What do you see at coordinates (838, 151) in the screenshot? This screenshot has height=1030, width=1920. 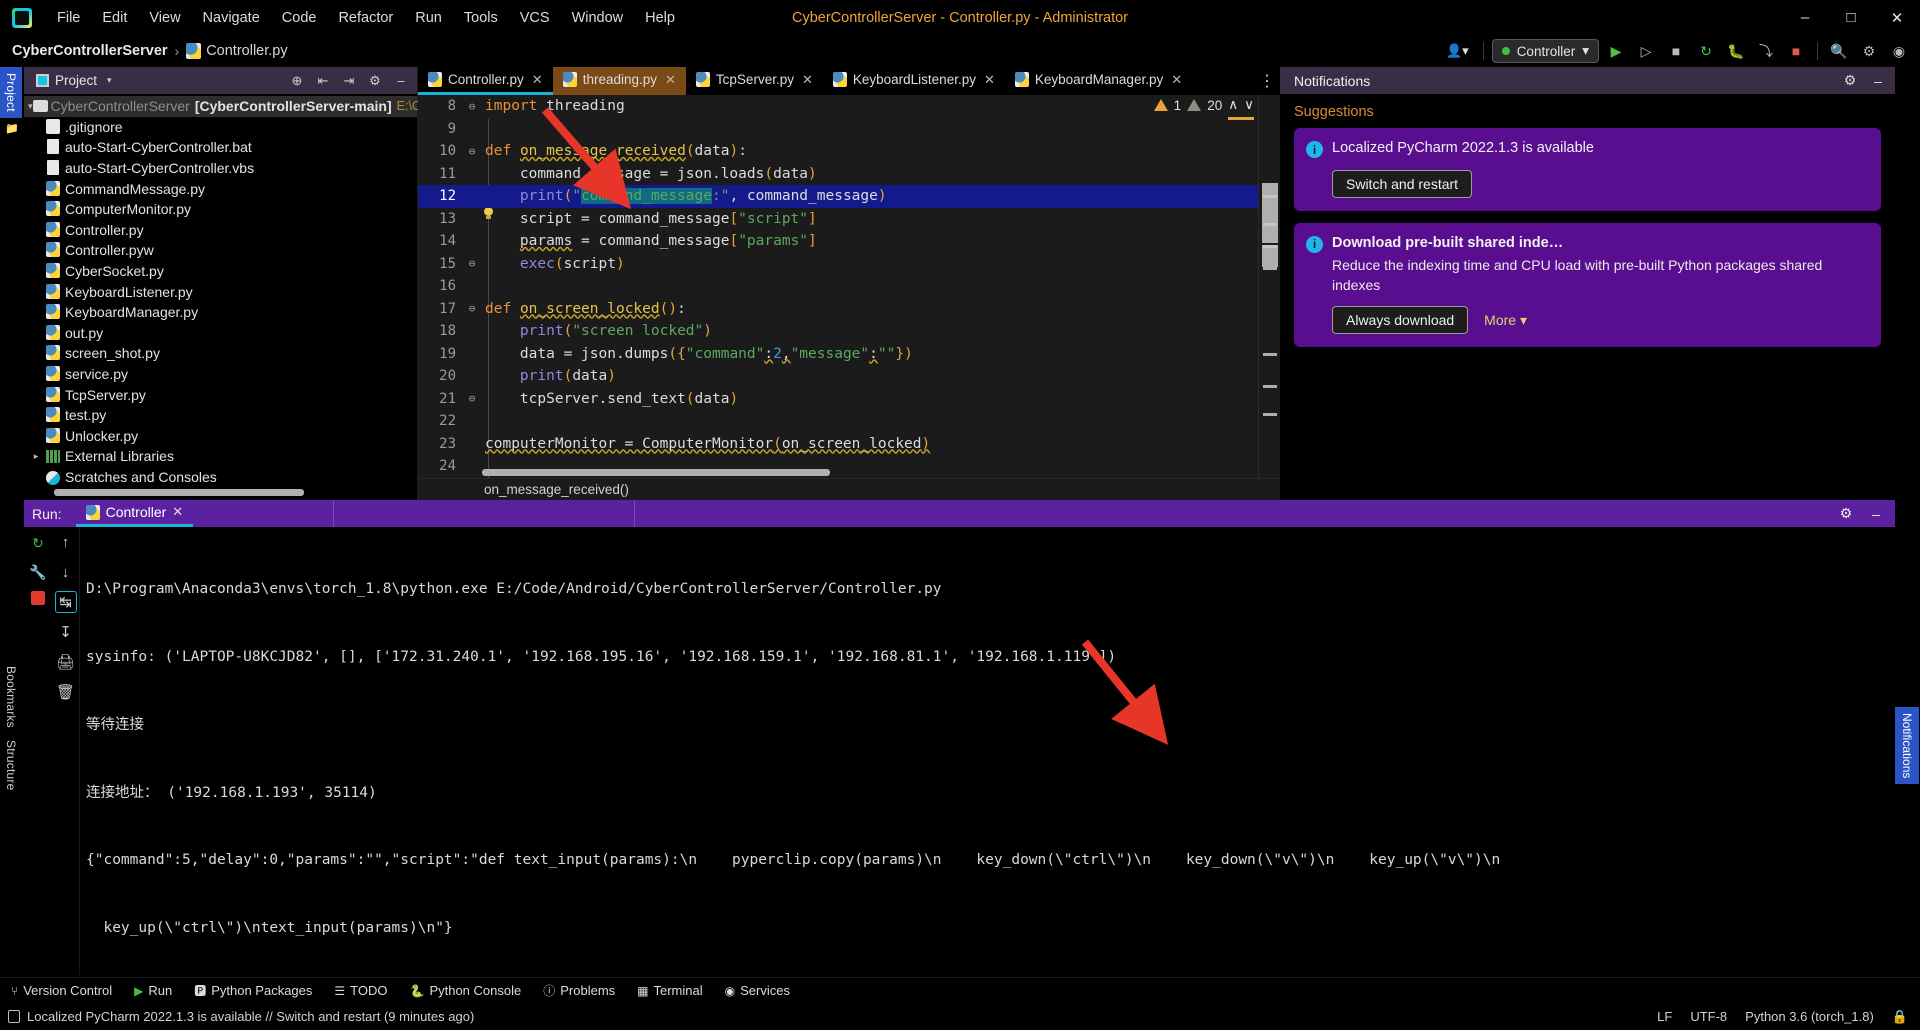 I see `code-line-10: 10 ⊖ def on_message_received(data):` at bounding box center [838, 151].